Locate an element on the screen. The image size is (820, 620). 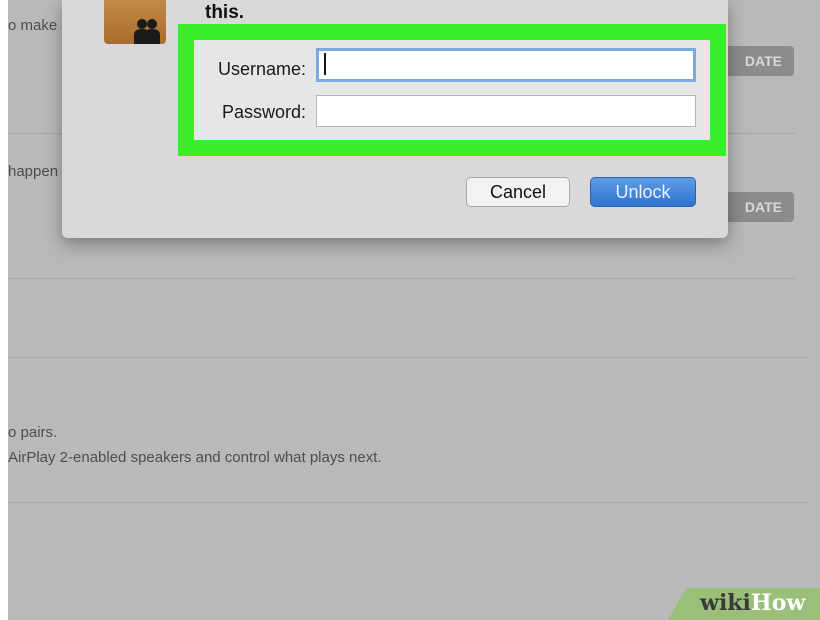
password-label: Password: is located at coordinates (263, 112).